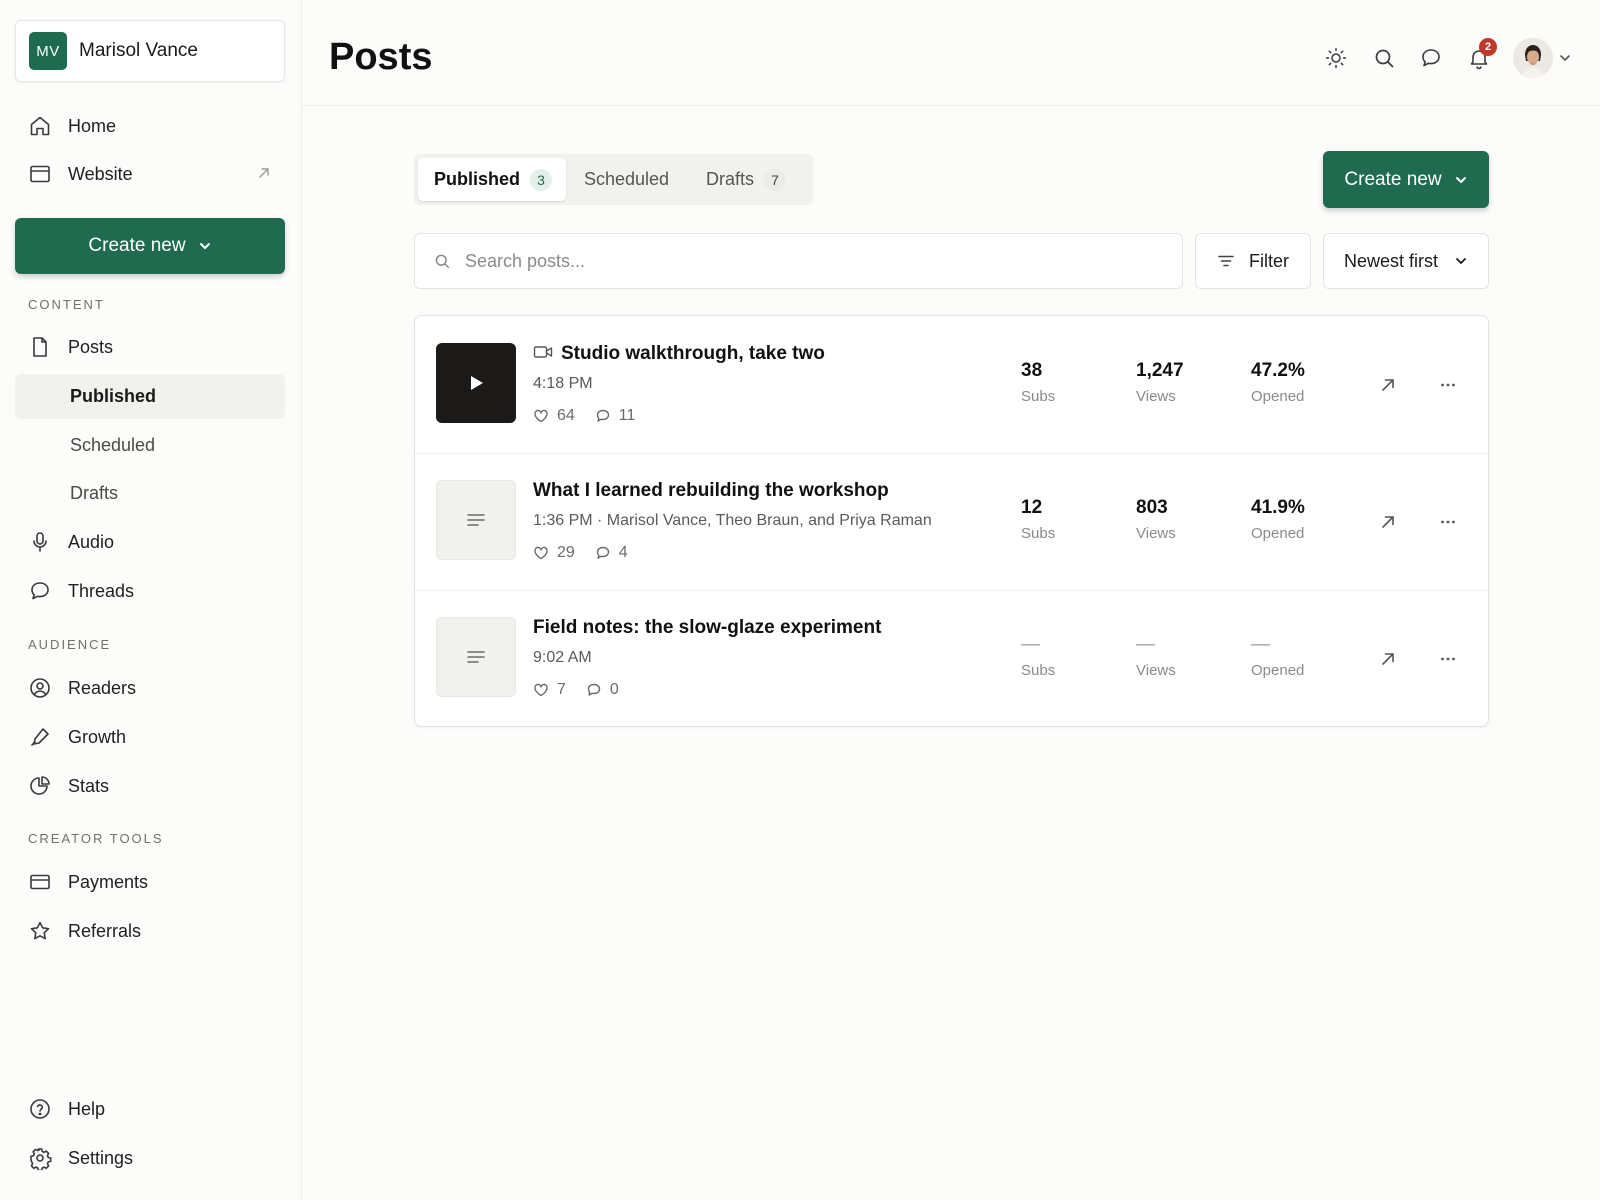  Describe the element at coordinates (1253, 261) in the screenshot. I see `filter-button: Filter` at that location.